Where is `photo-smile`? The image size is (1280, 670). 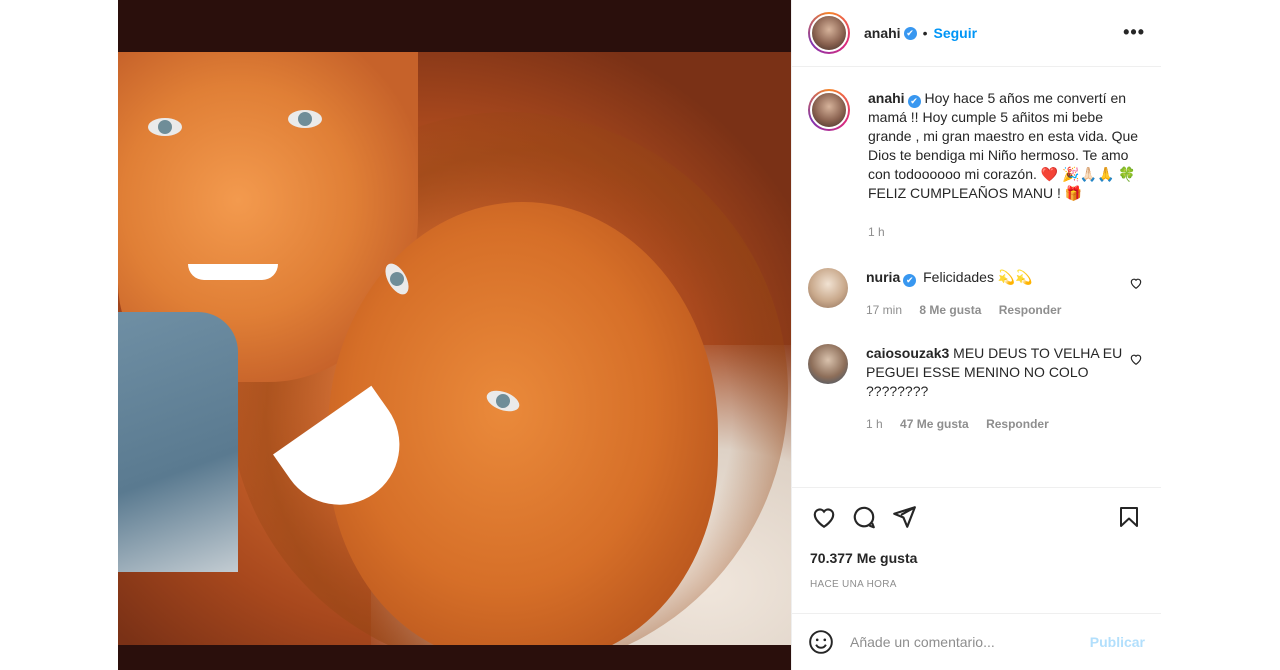 photo-smile is located at coordinates (233, 272).